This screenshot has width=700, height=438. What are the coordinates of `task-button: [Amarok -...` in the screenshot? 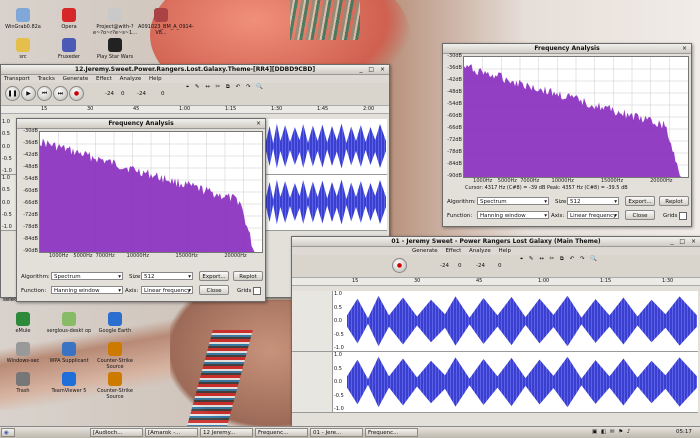 It's located at (171, 432).